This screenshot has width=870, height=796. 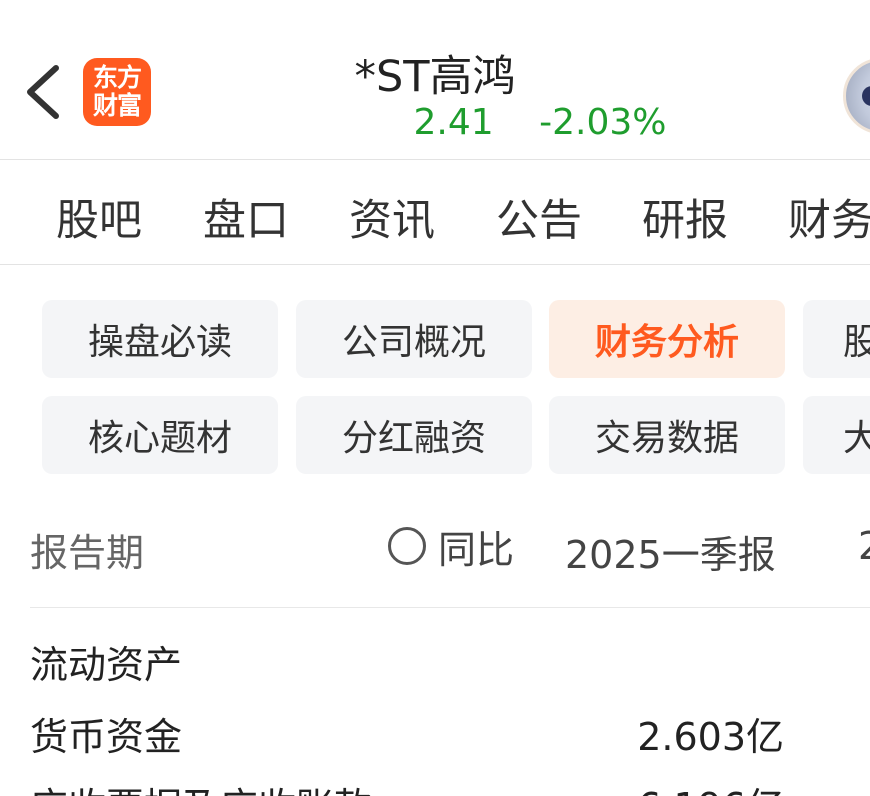 What do you see at coordinates (453, 122) in the screenshot?
I see `current-price: 2.41` at bounding box center [453, 122].